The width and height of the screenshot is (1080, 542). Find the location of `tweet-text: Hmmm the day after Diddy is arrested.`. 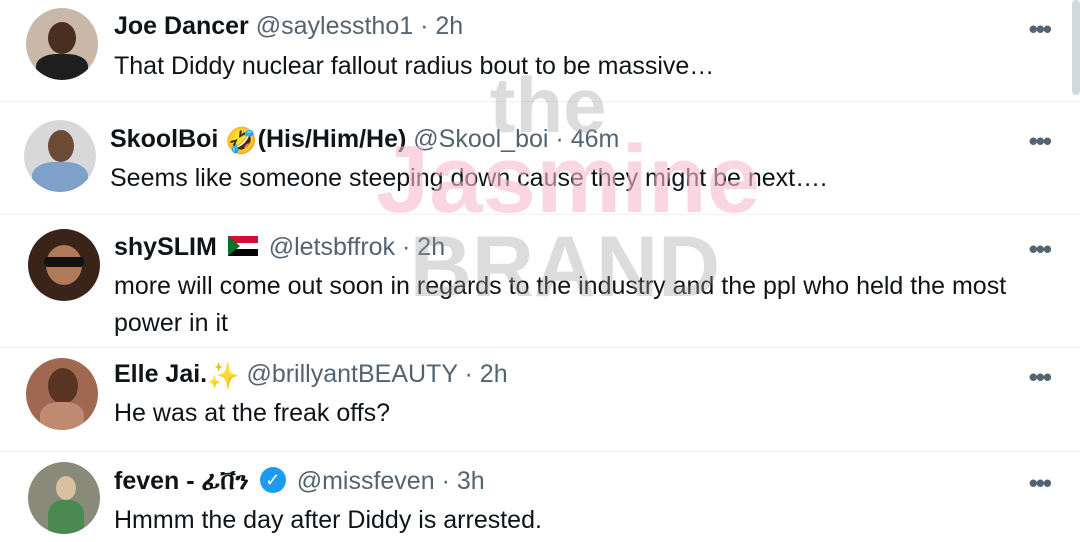

tweet-text: Hmmm the day after Diddy is arrested. is located at coordinates (328, 520).